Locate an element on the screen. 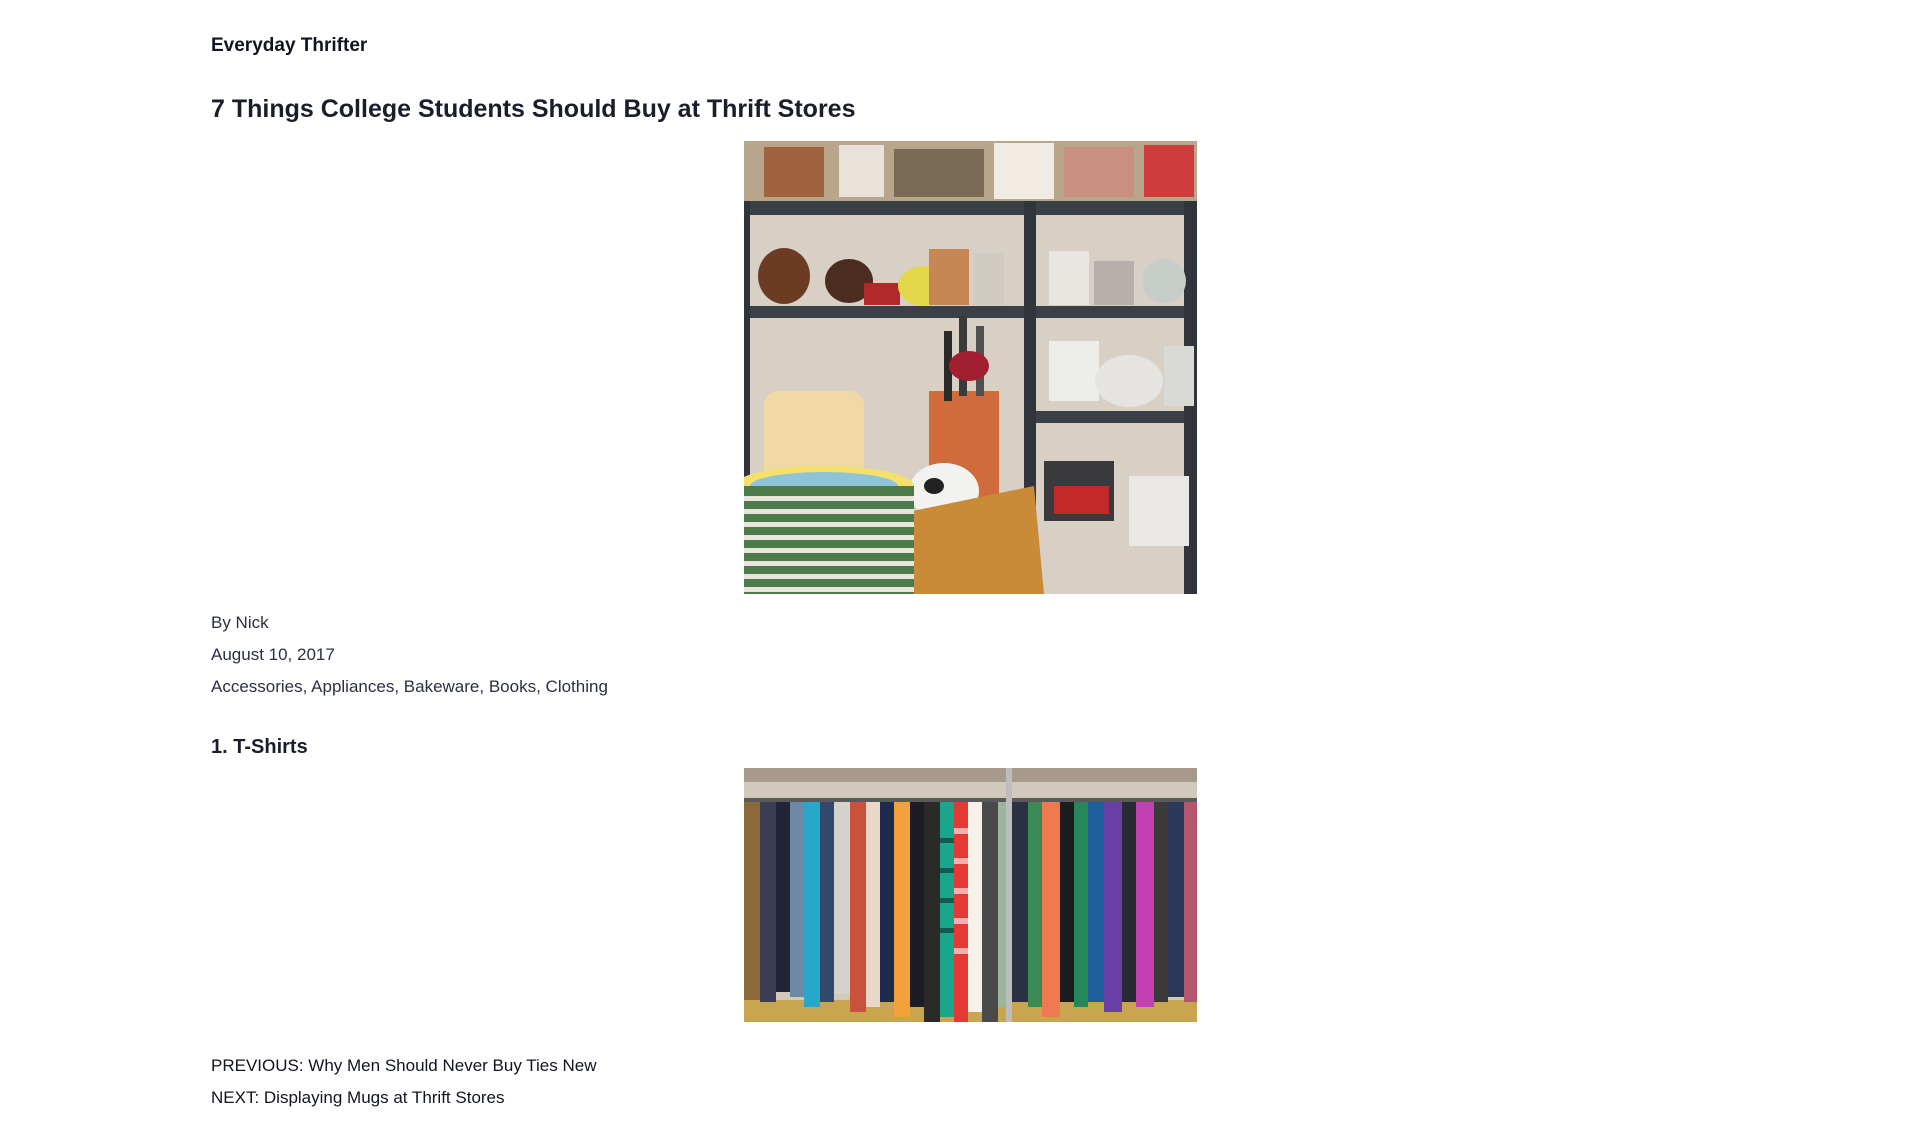  category-link-bakeware: Bakeware is located at coordinates (442, 686).